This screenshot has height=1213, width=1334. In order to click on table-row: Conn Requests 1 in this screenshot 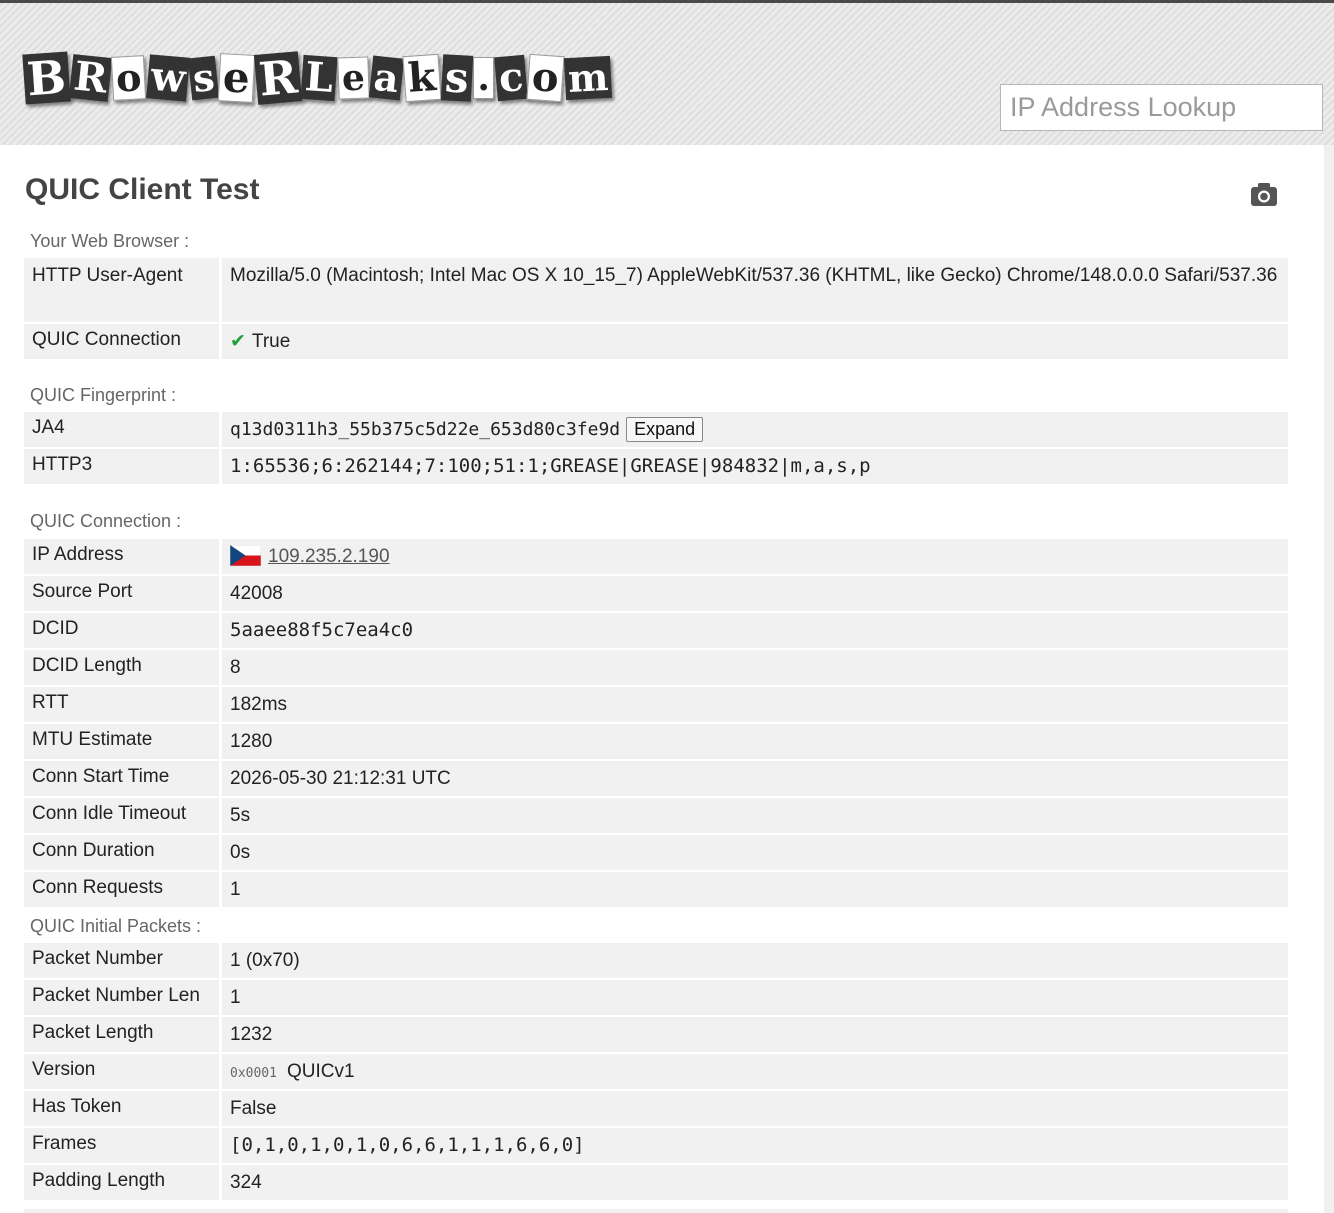, I will do `click(656, 889)`.